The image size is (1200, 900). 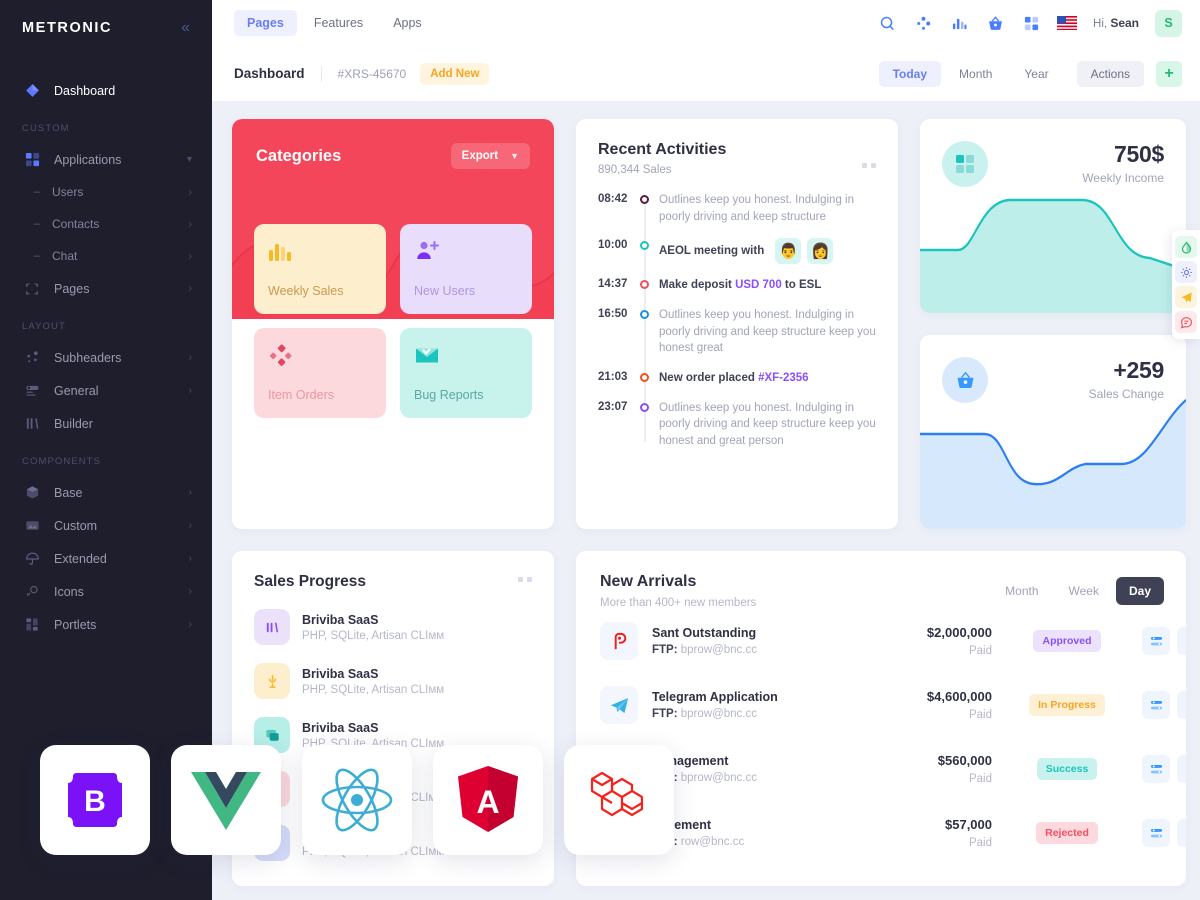 What do you see at coordinates (106, 624) in the screenshot?
I see `sidebar-item-portlets: Portlets ›` at bounding box center [106, 624].